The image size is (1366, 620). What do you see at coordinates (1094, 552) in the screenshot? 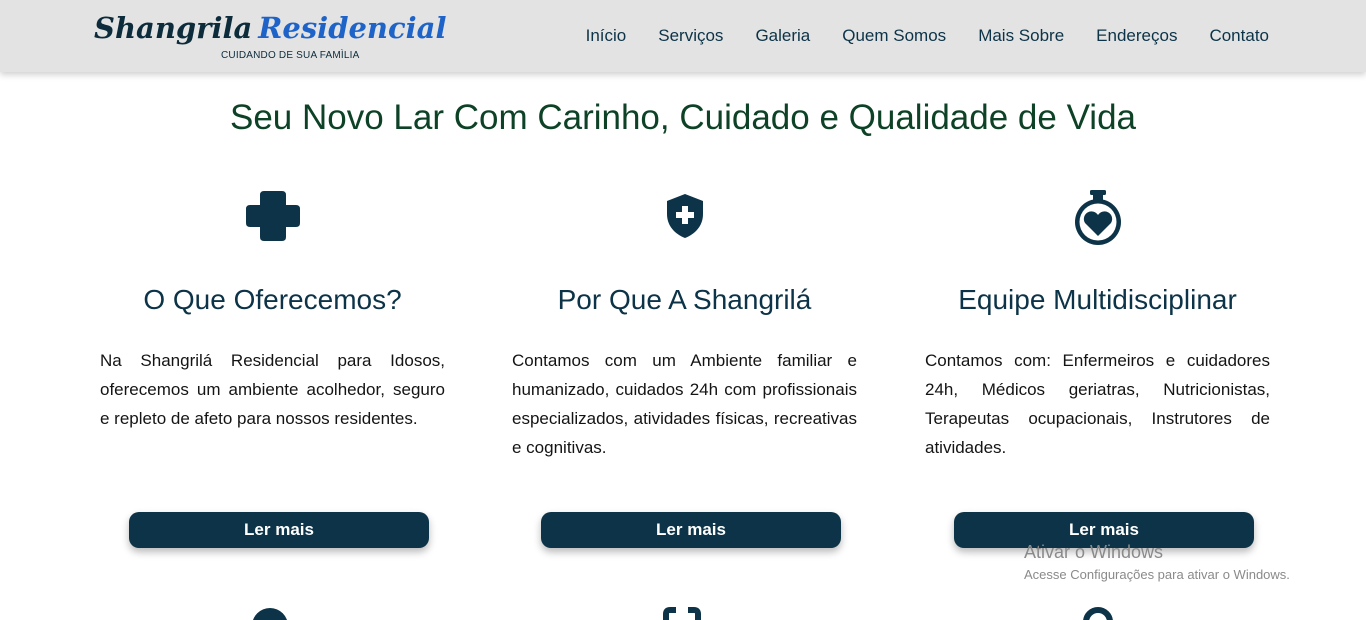
I see `watermark-title: Ativar o Windows` at bounding box center [1094, 552].